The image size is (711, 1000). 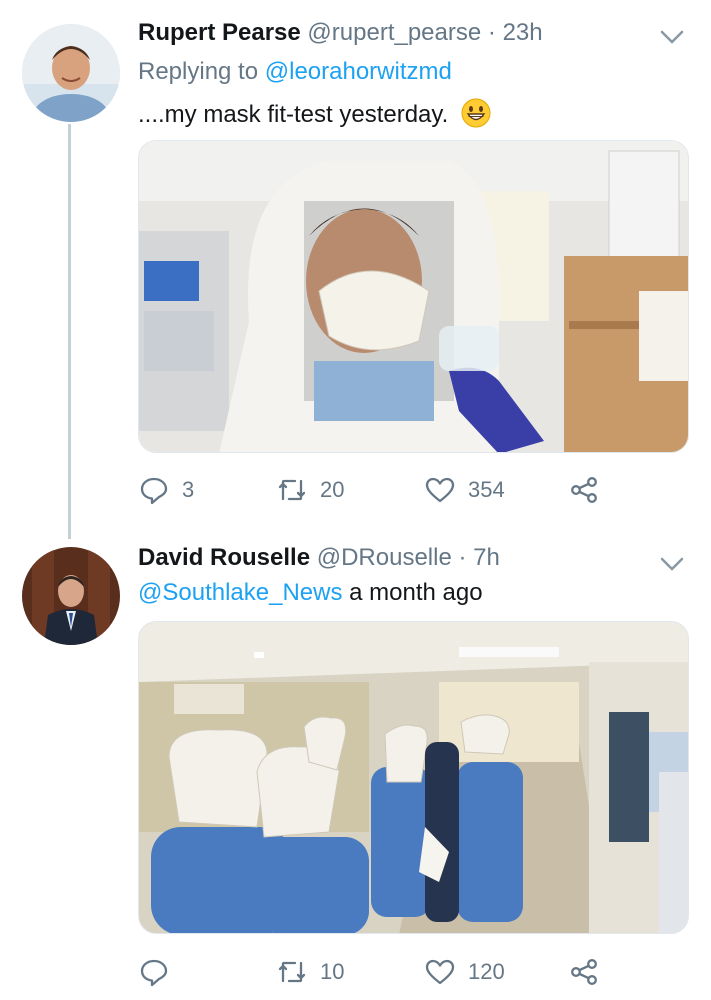 I want to click on tweet-text-content: ....my mask fit-test yesterday., so click(x=293, y=114).